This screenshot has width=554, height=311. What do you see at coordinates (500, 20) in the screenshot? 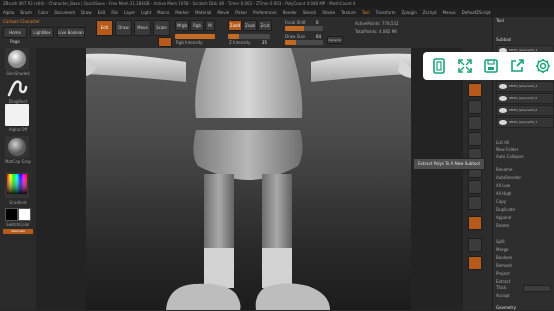
I see `tool-header: Tool` at bounding box center [500, 20].